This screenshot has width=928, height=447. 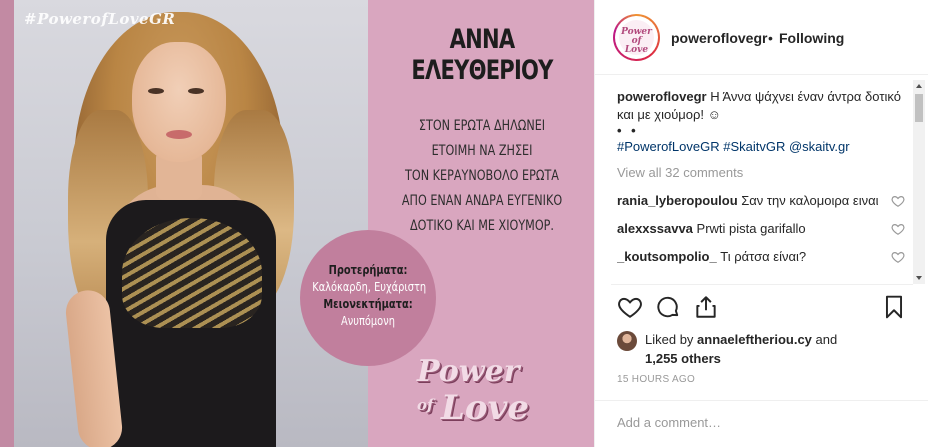 What do you see at coordinates (630, 307) in the screenshot?
I see `heart-icon` at bounding box center [630, 307].